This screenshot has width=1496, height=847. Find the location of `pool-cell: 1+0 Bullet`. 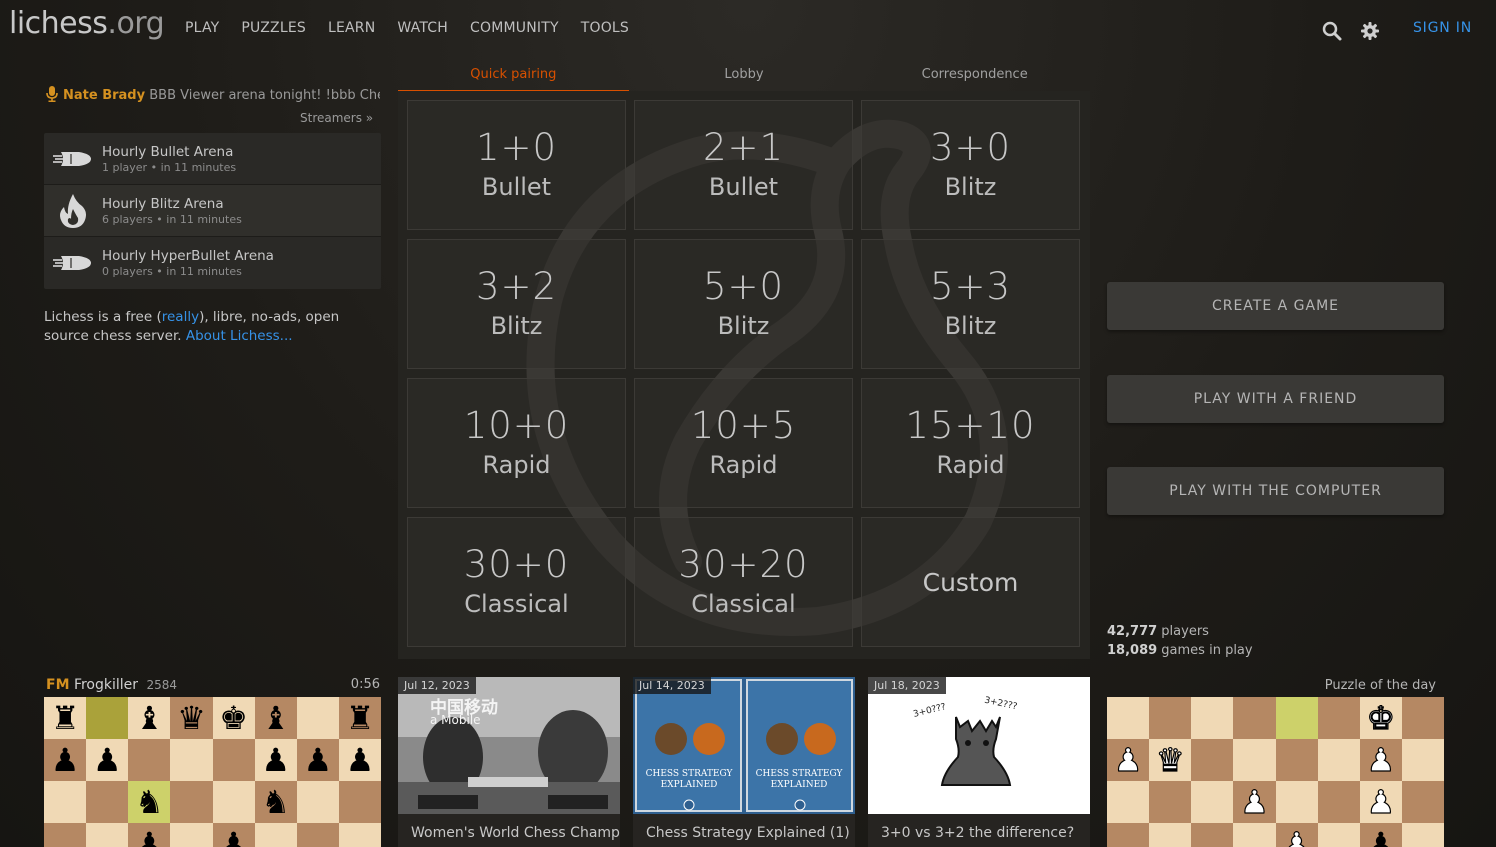

pool-cell: 1+0 Bullet is located at coordinates (516, 165).